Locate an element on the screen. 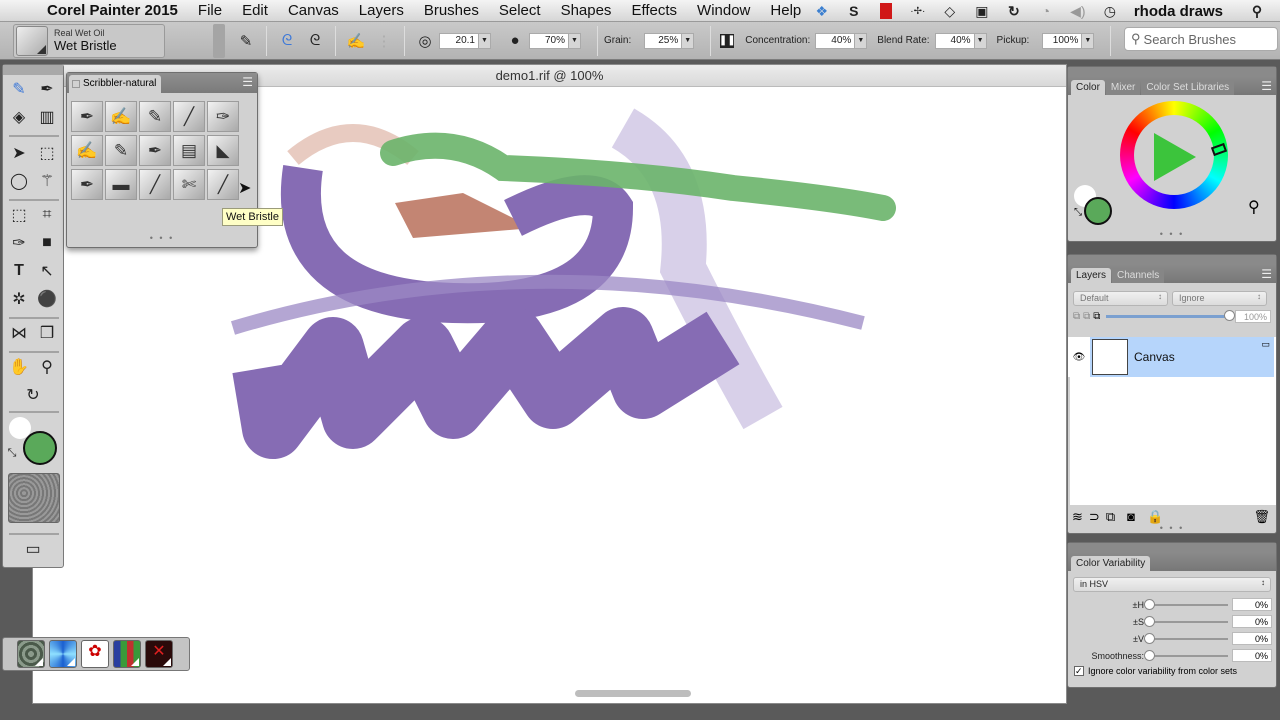  spotlight-search-icon: ⚲ is located at coordinates (1257, 11).